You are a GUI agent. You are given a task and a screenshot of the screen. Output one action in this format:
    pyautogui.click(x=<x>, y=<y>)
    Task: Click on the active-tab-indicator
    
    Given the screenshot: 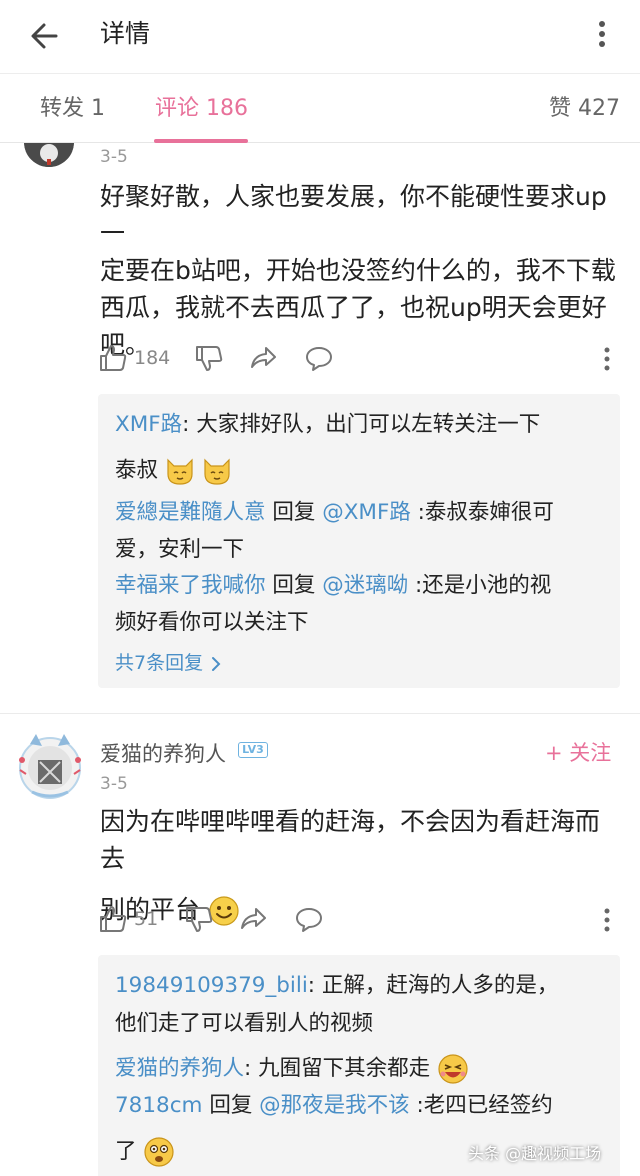 What is the action you would take?
    pyautogui.click(x=201, y=141)
    